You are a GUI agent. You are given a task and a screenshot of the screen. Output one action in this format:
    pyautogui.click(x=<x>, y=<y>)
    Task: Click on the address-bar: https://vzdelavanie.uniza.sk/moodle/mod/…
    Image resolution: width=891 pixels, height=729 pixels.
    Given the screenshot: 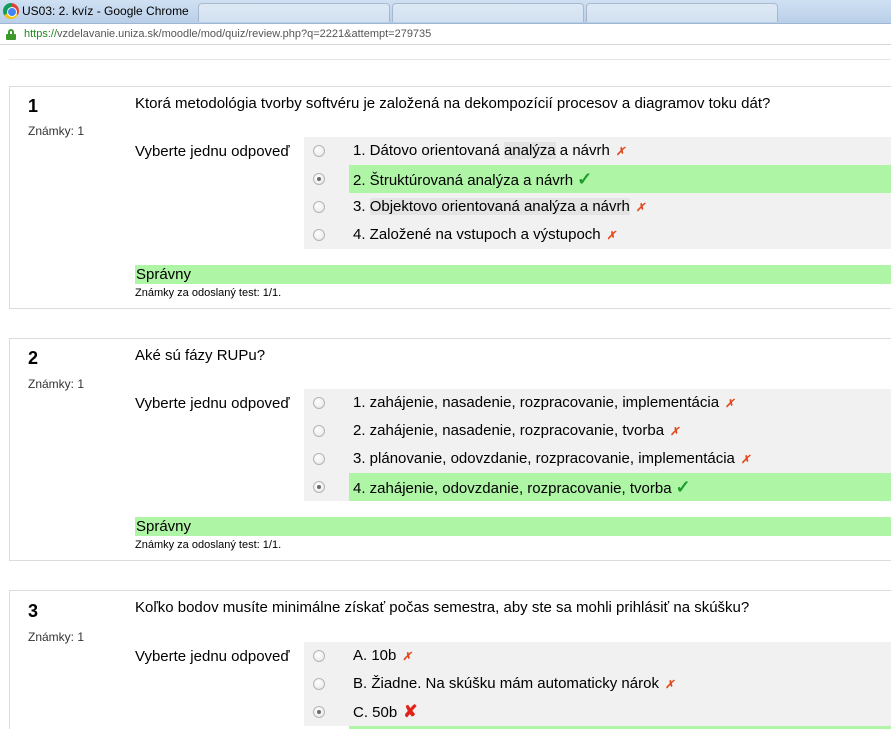 What is the action you would take?
    pyautogui.click(x=445, y=34)
    